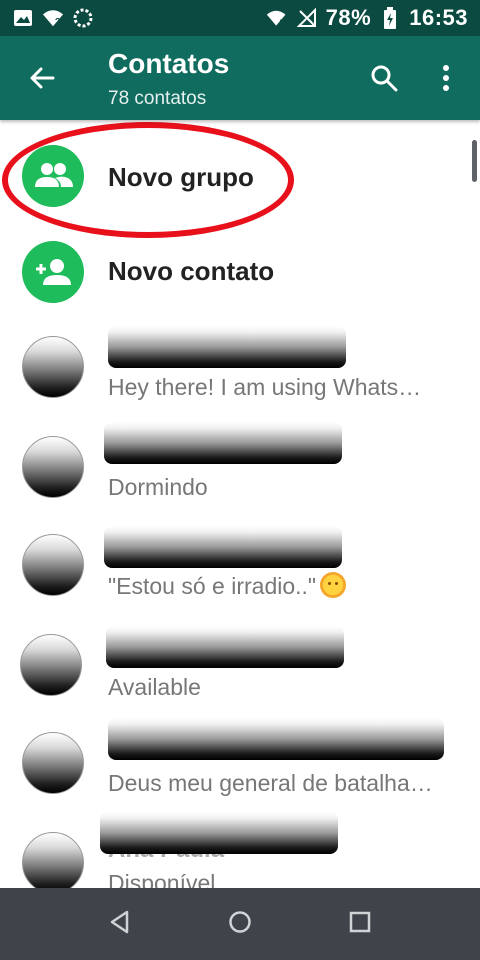 The image size is (480, 960). I want to click on contact-row: Available, so click(240, 672).